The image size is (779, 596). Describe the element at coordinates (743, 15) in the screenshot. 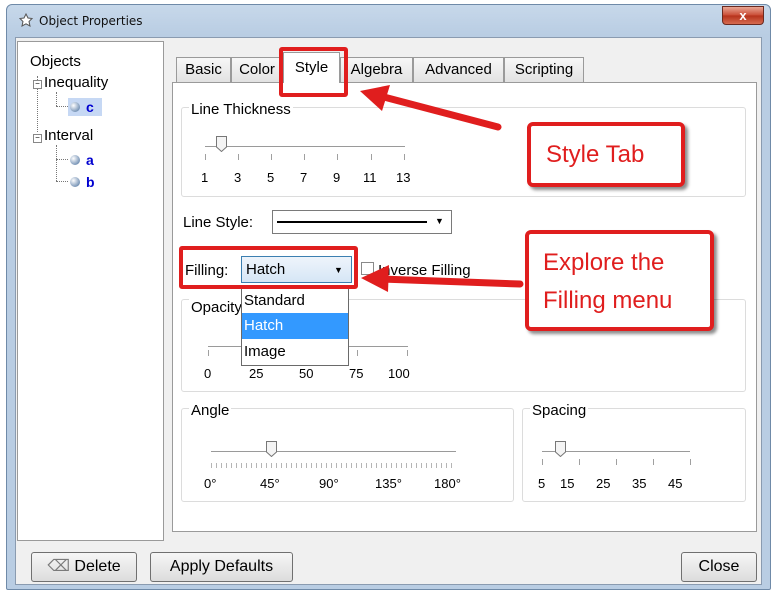

I see `window-close-button: x` at that location.